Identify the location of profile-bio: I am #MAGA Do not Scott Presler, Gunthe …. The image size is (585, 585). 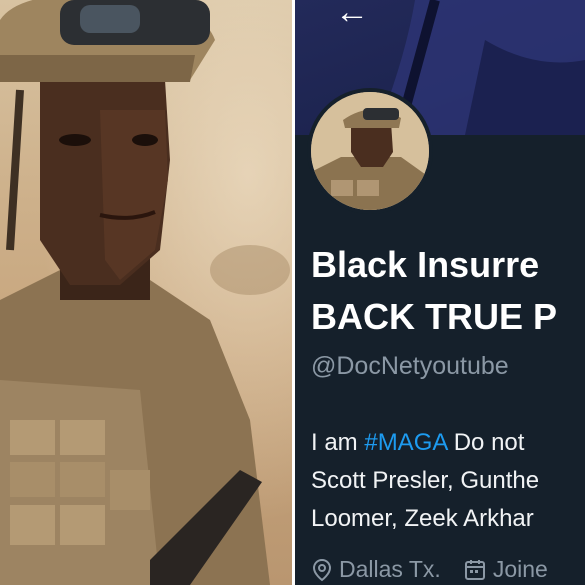
(425, 481).